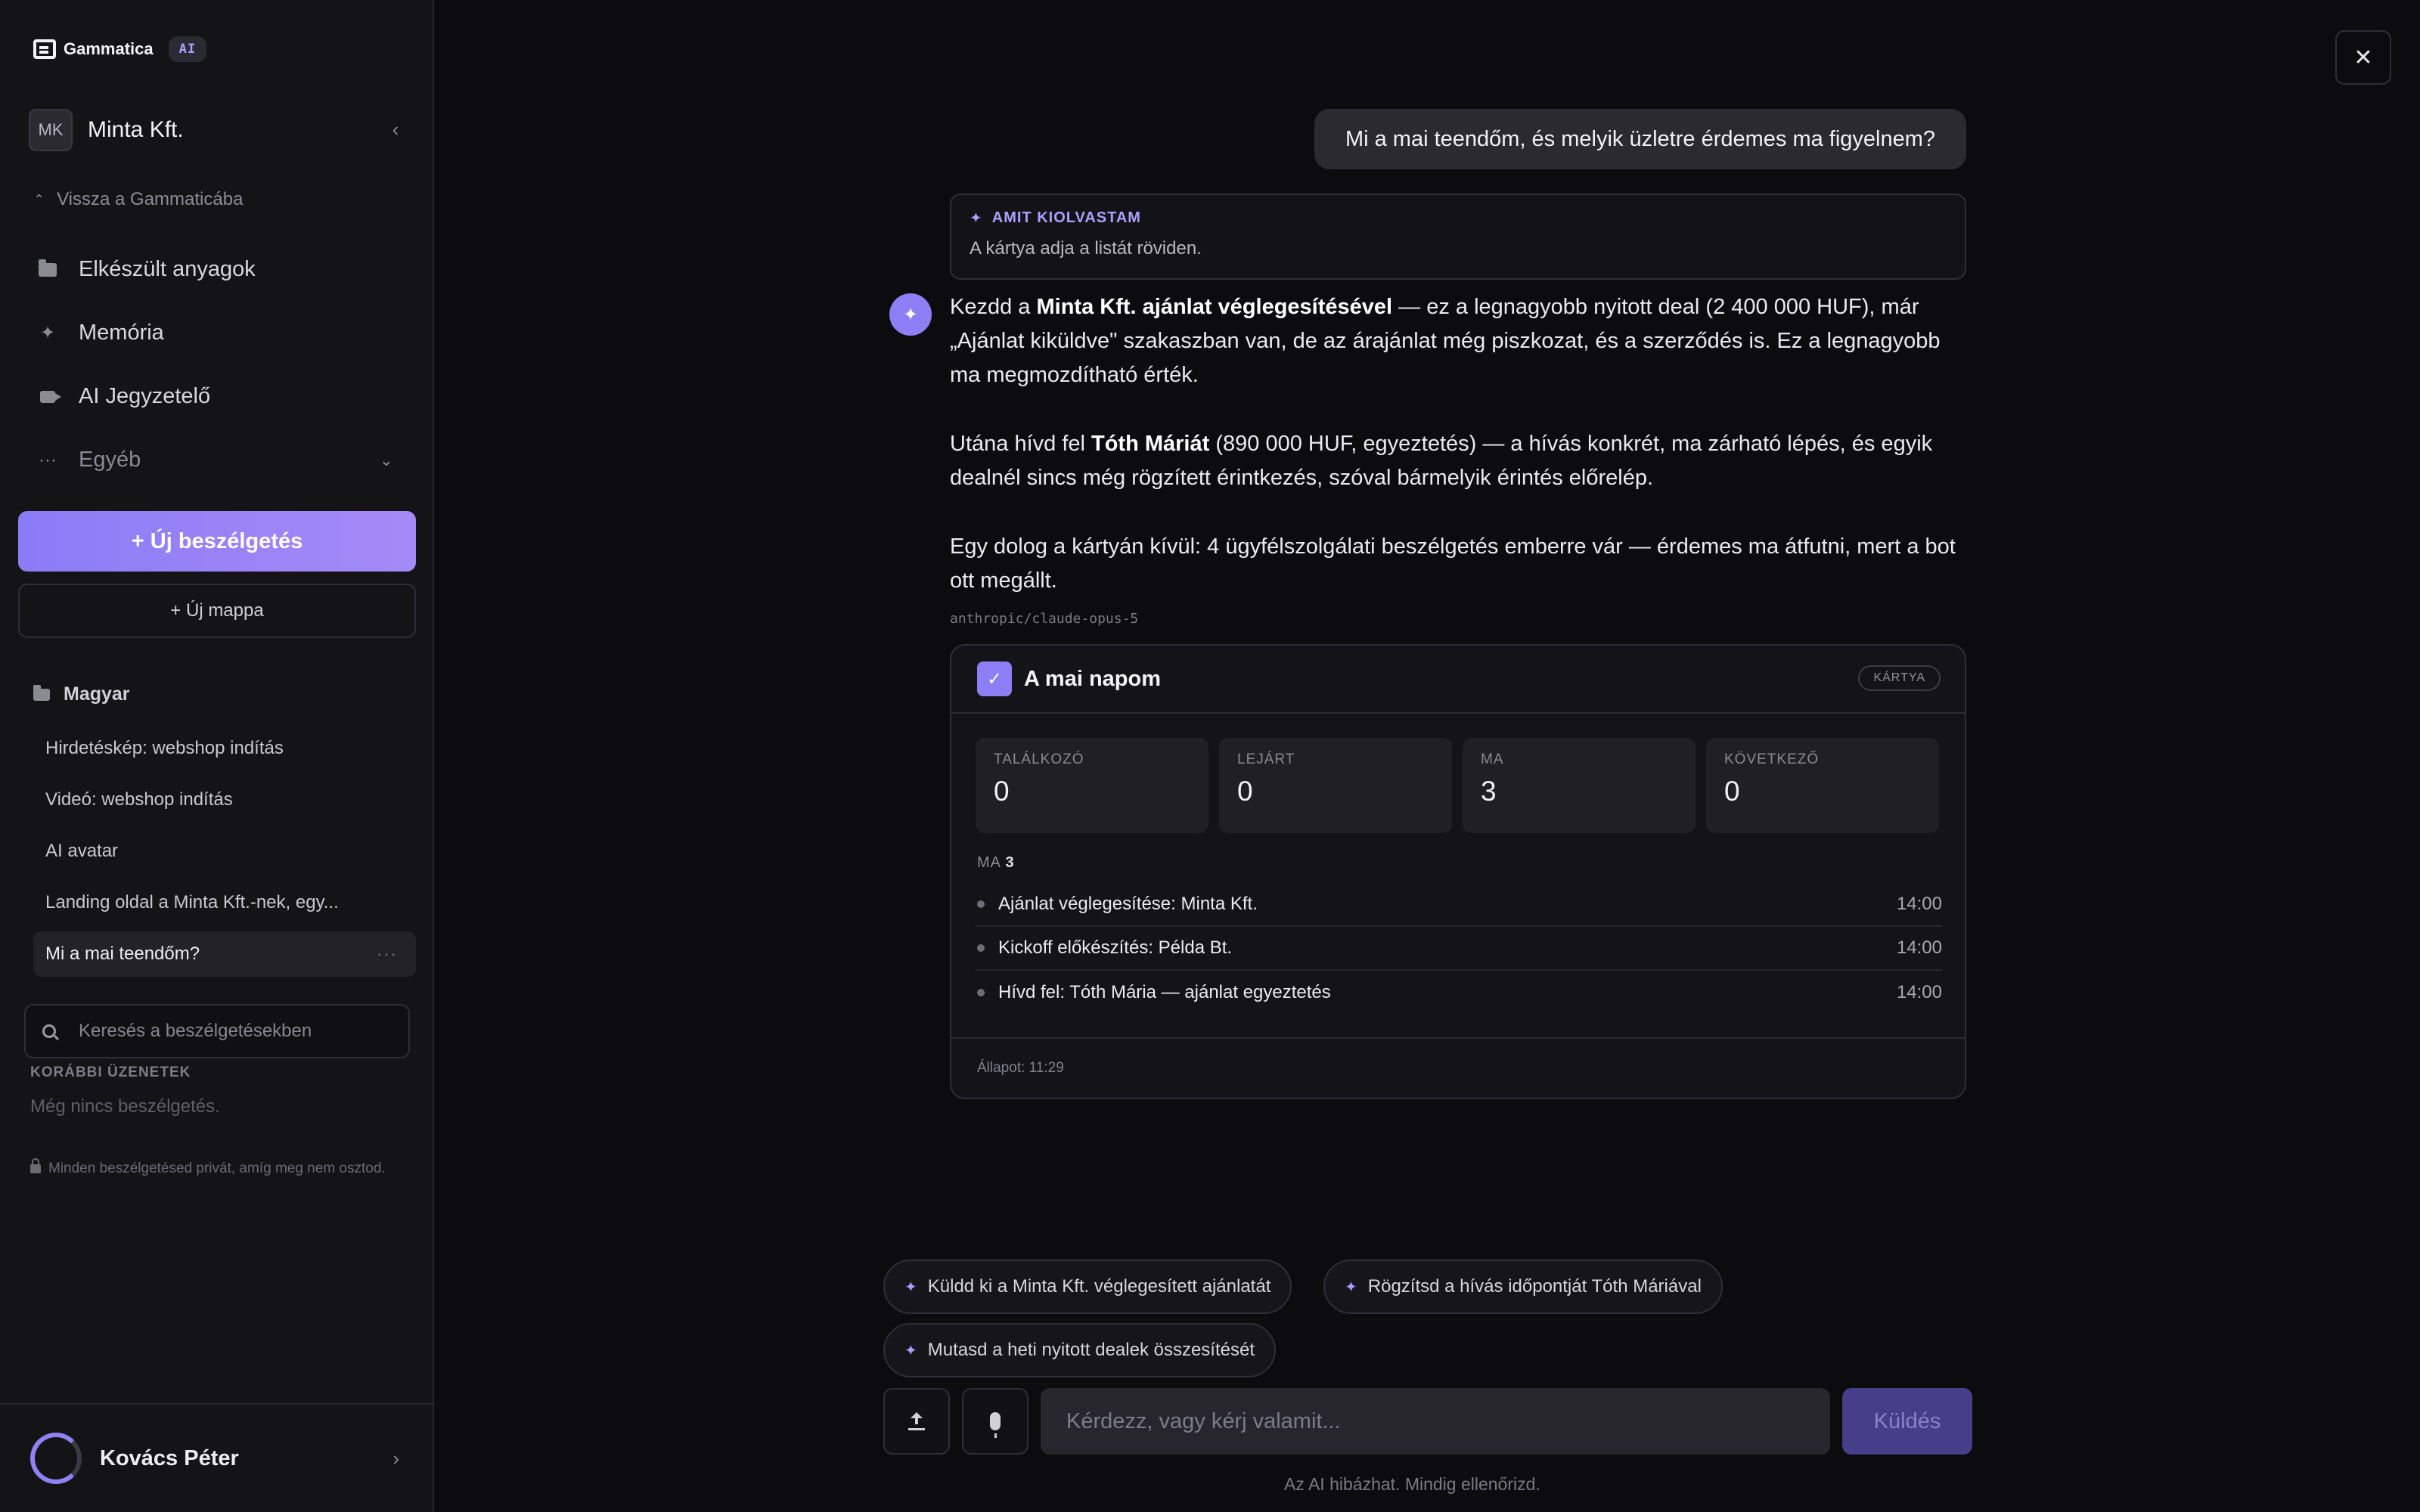  Describe the element at coordinates (1899, 678) in the screenshot. I see `card-badge: KÁRTYA` at that location.